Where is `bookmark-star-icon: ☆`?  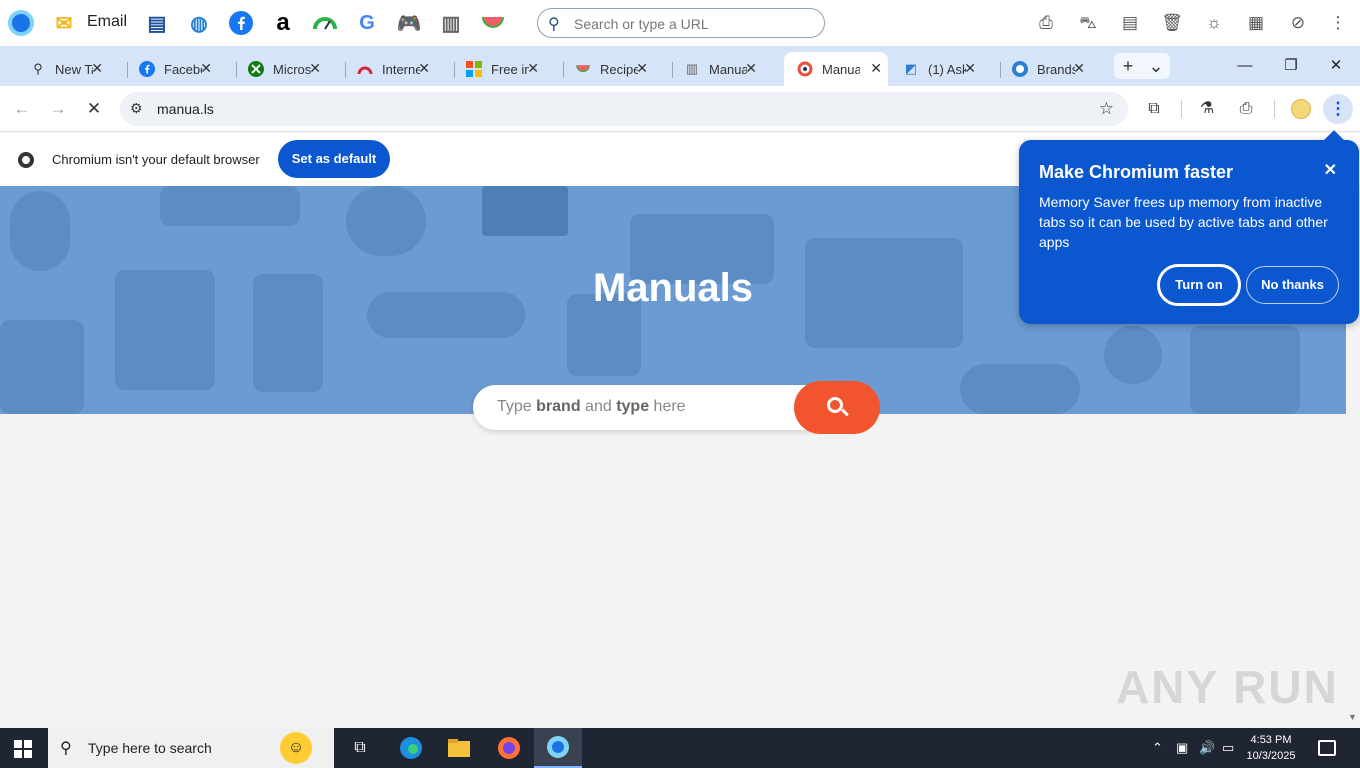 bookmark-star-icon: ☆ is located at coordinates (1106, 109).